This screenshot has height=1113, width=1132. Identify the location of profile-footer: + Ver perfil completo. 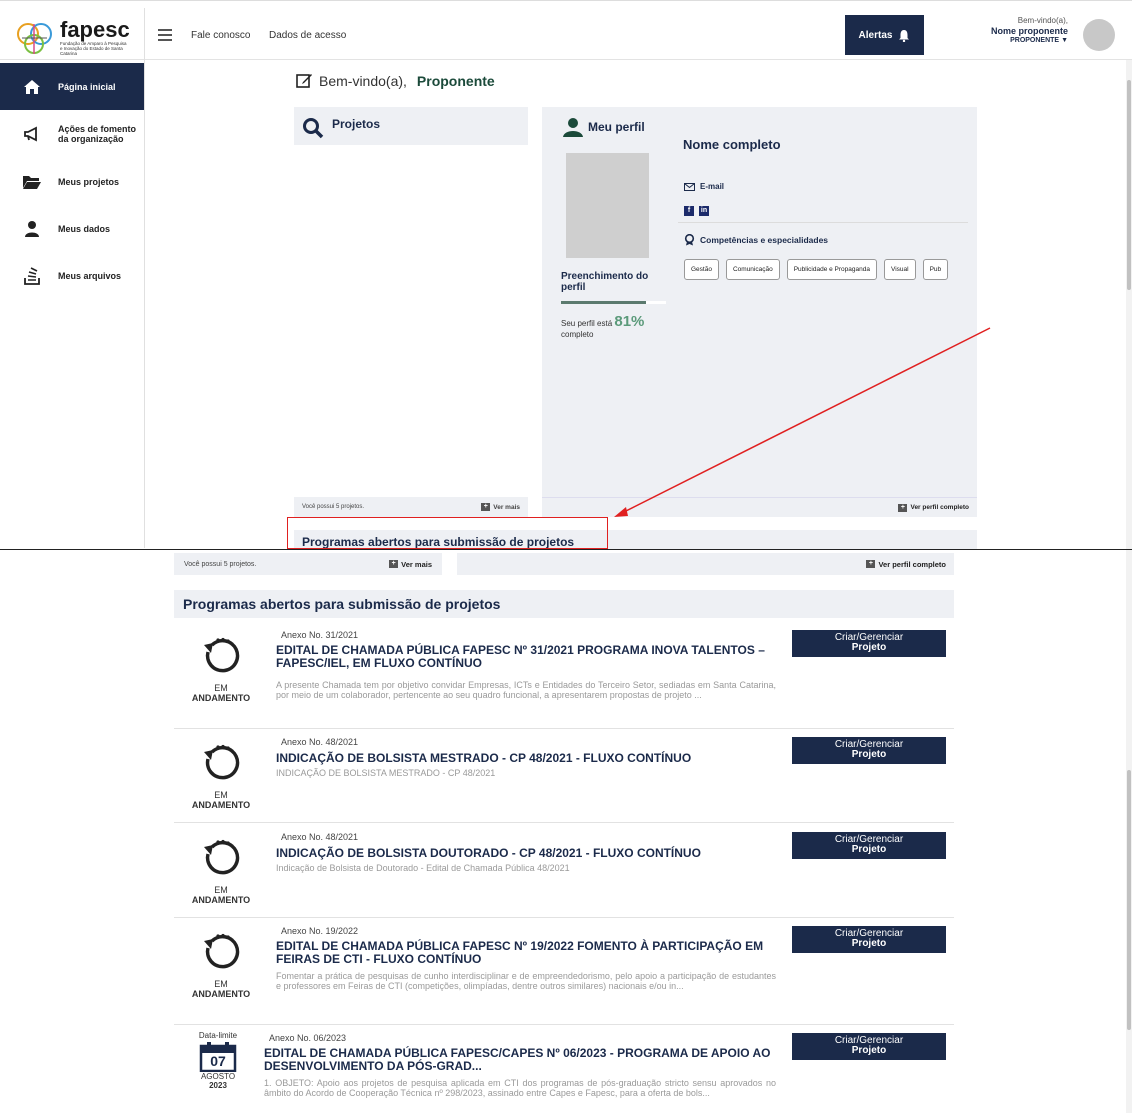
(705, 564).